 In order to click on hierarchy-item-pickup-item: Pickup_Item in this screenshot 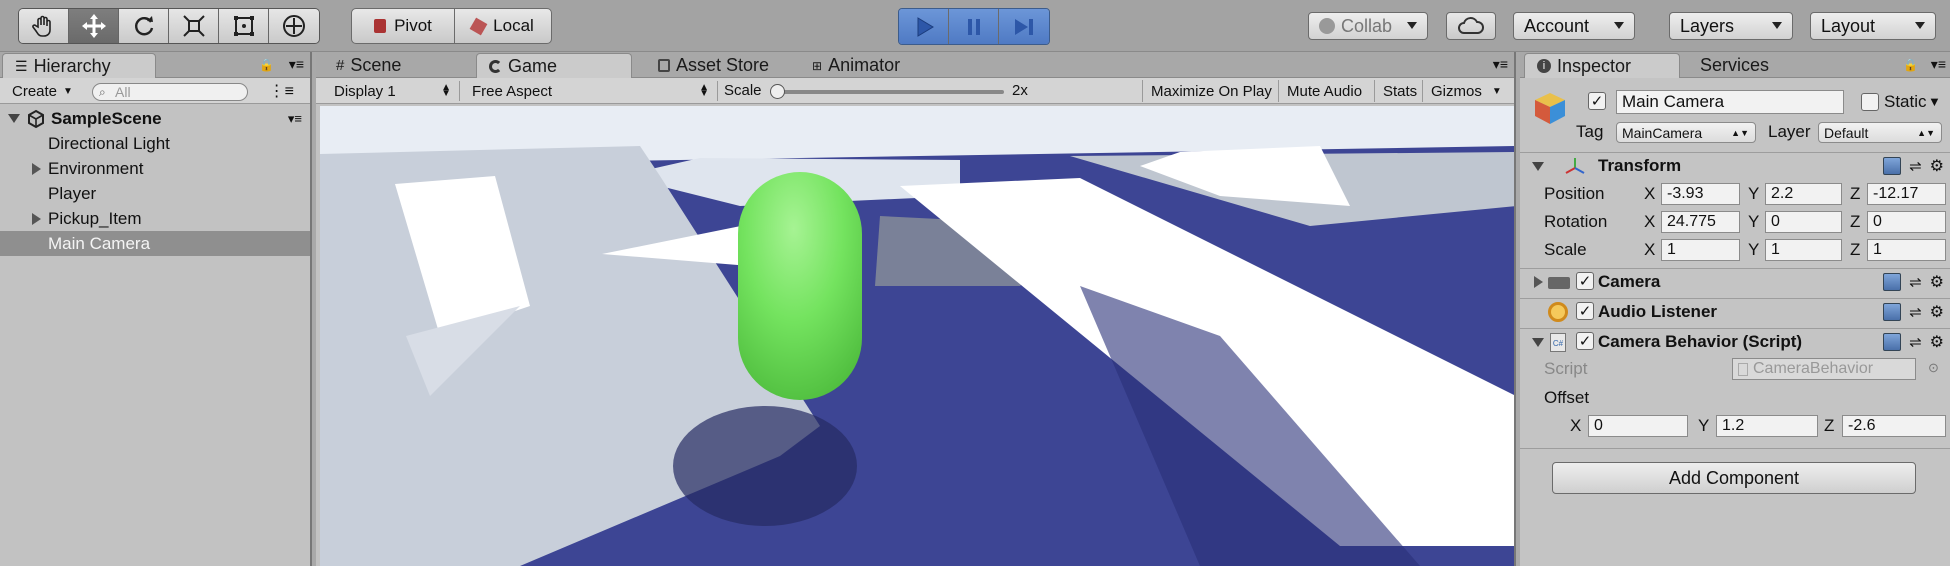, I will do `click(155, 218)`.